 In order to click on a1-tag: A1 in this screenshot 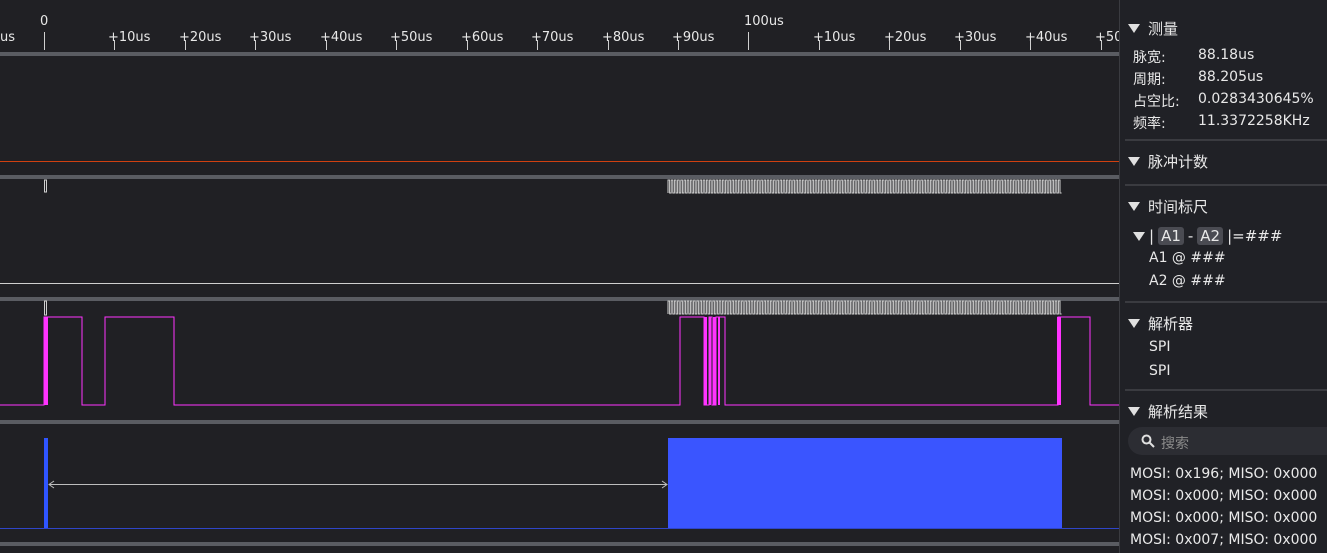, I will do `click(1171, 236)`.